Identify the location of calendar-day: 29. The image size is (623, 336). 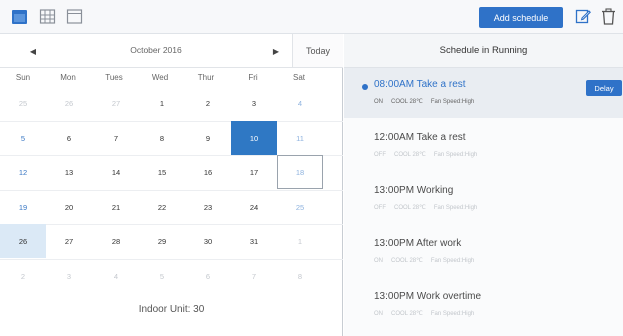
(162, 241).